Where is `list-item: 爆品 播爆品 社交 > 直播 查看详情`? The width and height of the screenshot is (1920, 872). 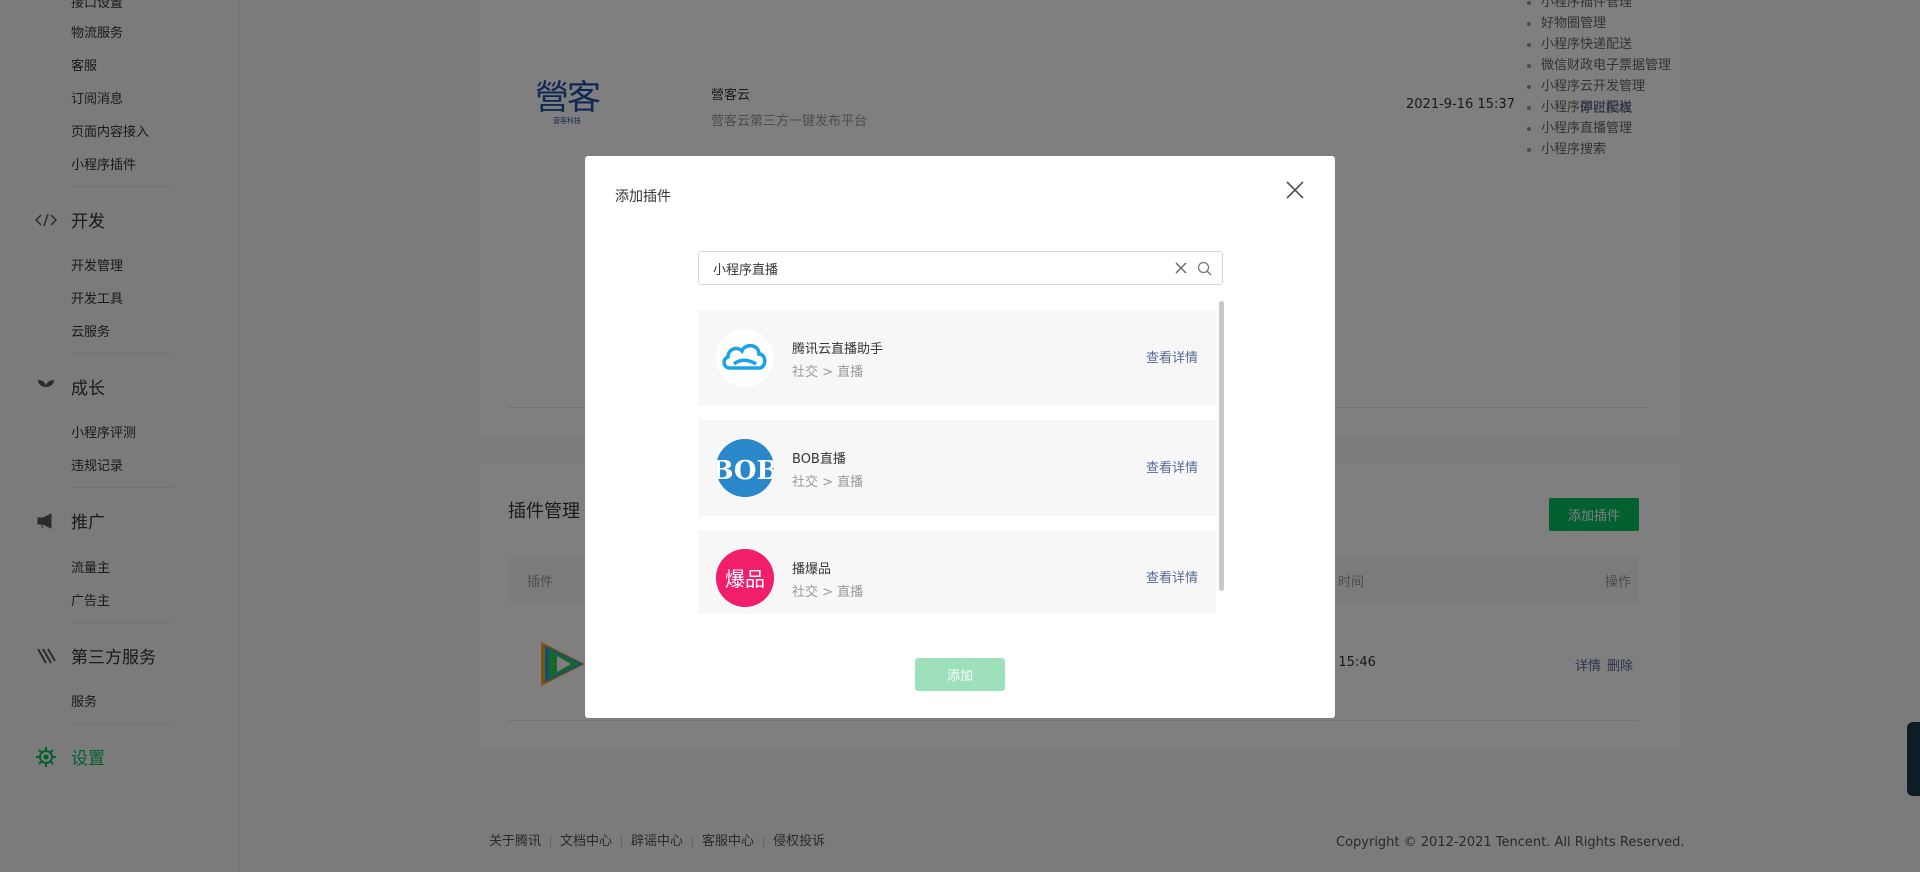
list-item: 爆品 播爆品 社交 > 直播 查看详情 is located at coordinates (957, 572).